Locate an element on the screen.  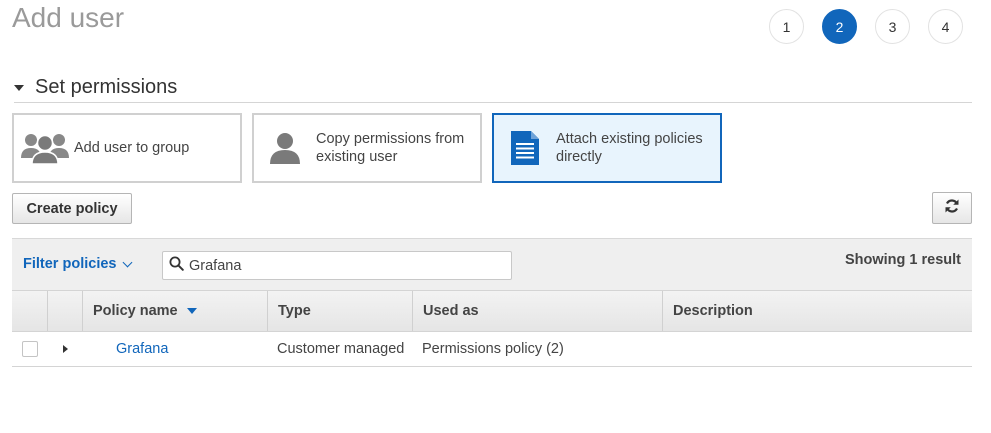
option-label: Attach existing policies directly is located at coordinates (629, 148).